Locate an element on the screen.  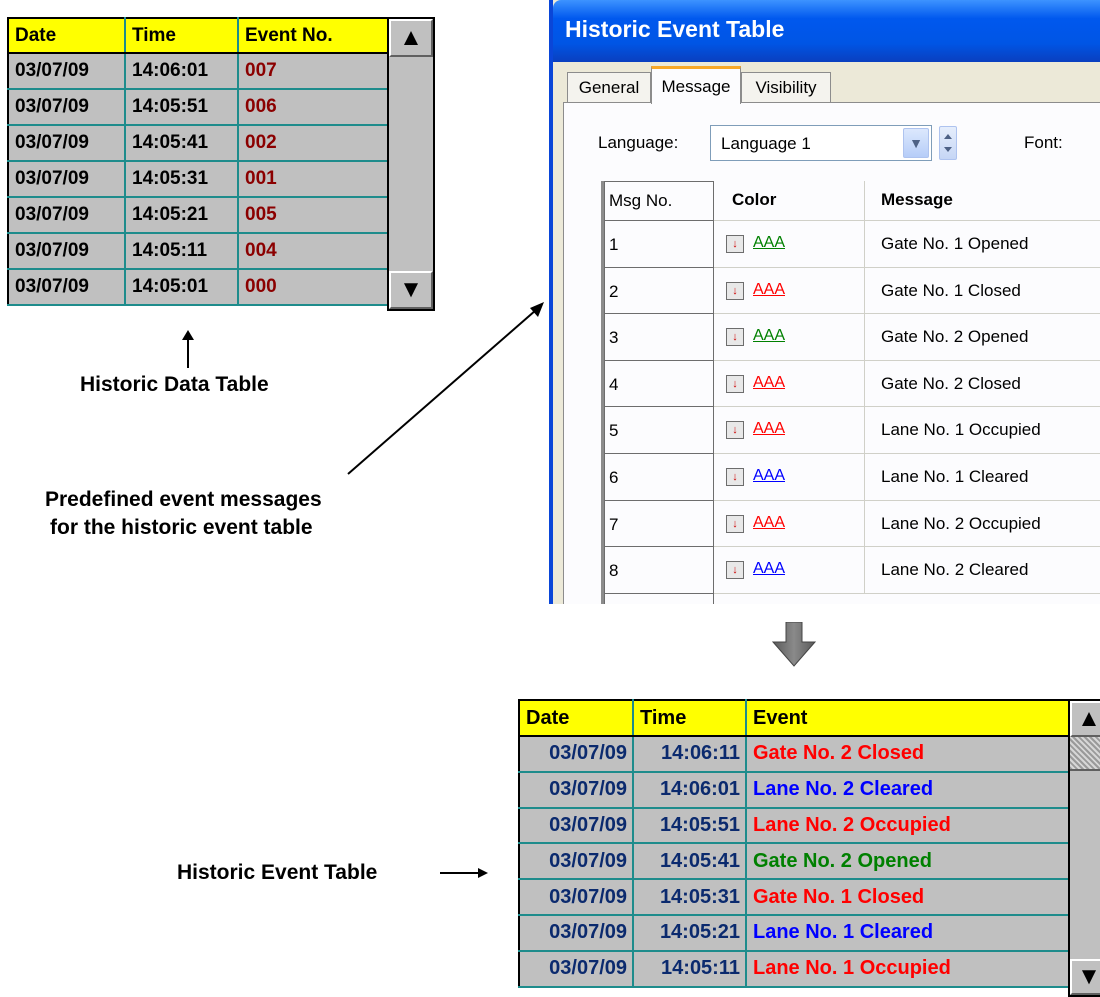
scroll-thumb is located at coordinates (1085, 754).